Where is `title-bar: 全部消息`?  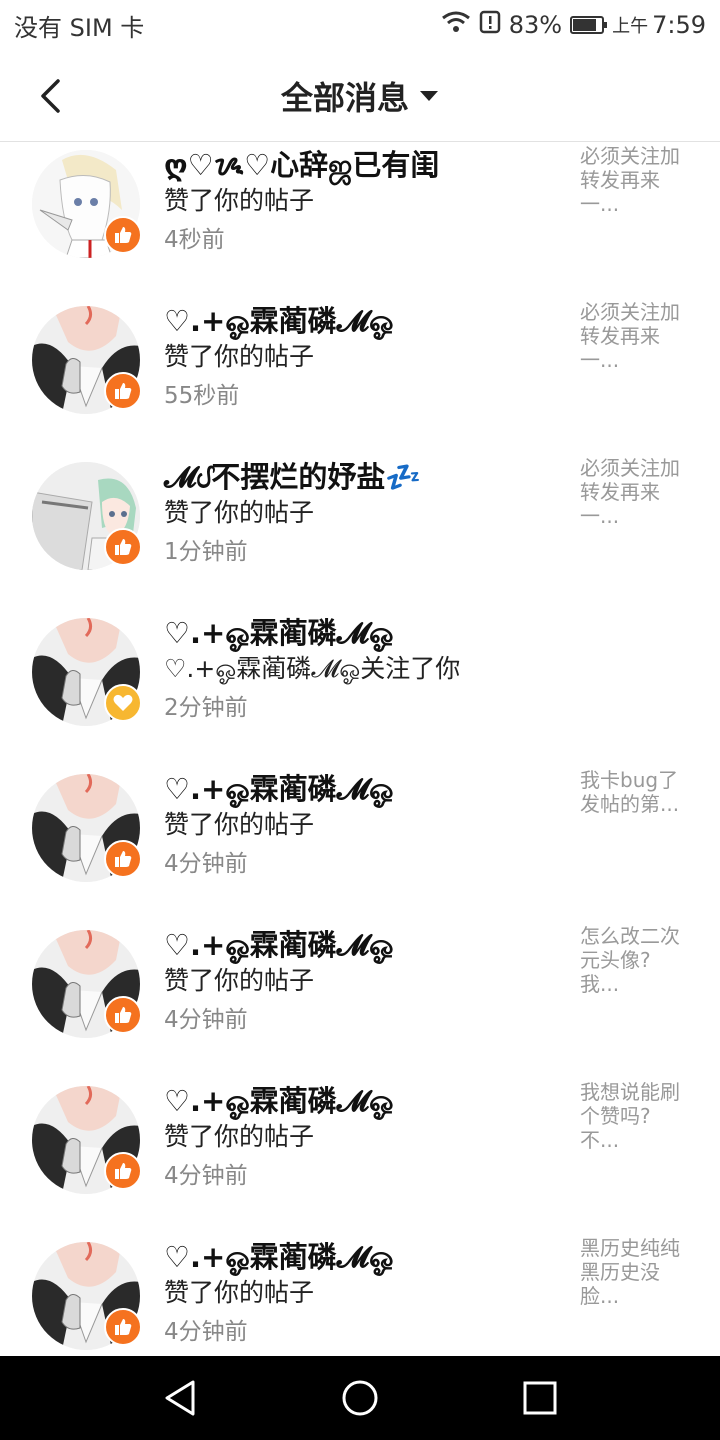
title-bar: 全部消息 is located at coordinates (360, 96).